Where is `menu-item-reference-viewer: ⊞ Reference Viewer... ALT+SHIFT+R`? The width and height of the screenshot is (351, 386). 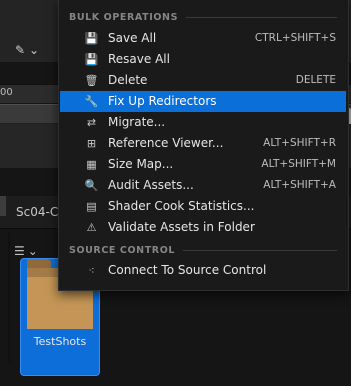 menu-item-reference-viewer: ⊞ Reference Viewer... ALT+SHIFT+R is located at coordinates (203, 143).